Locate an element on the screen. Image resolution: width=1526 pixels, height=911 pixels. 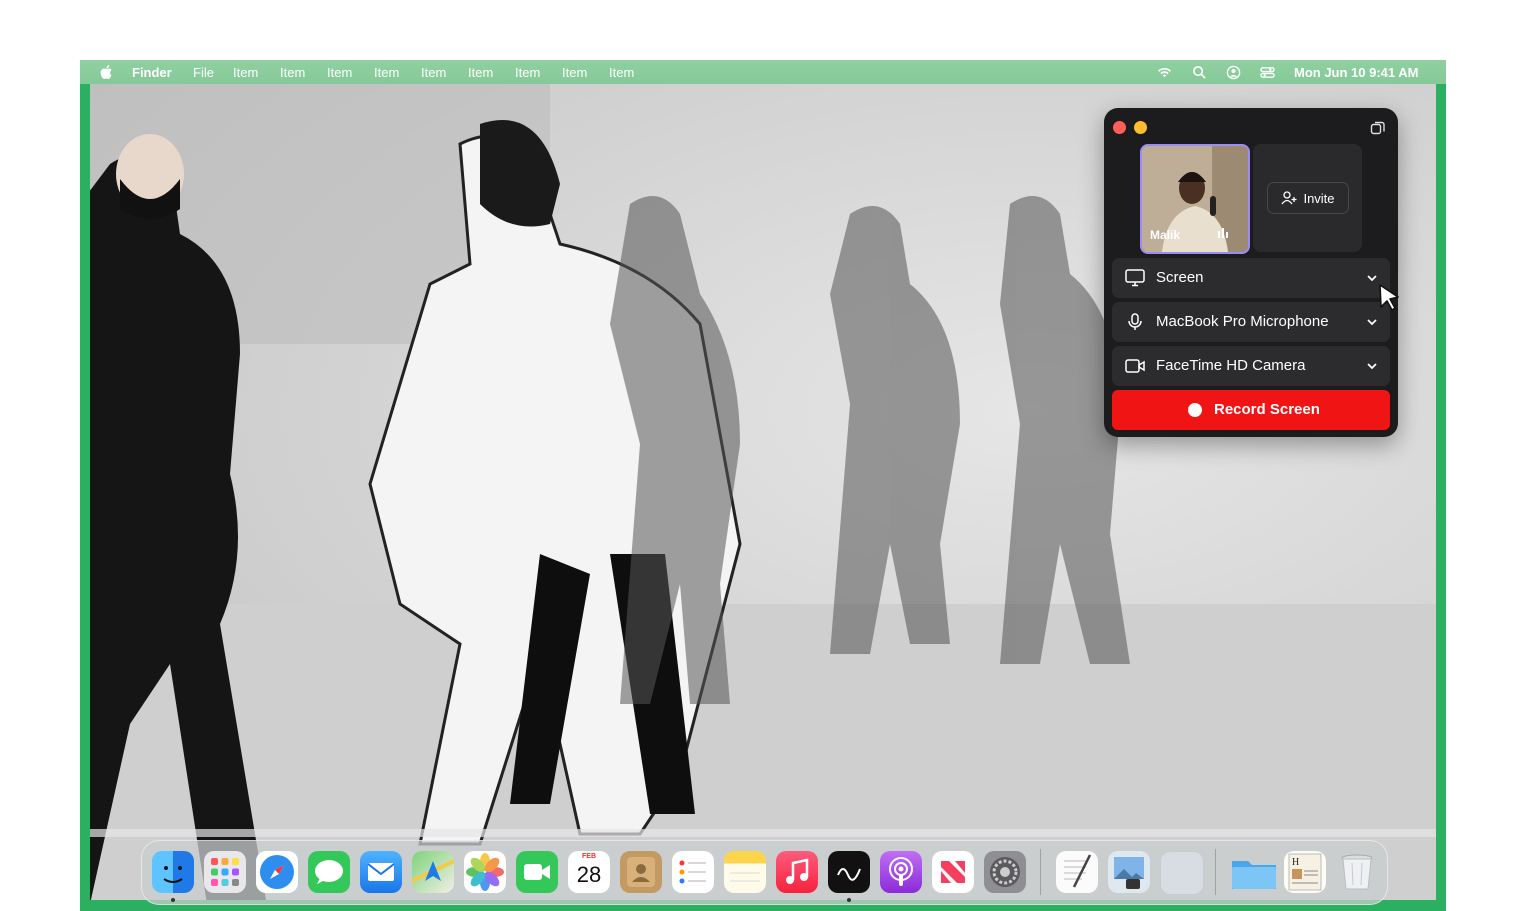
camera-source-select: FaceTime HD Camera is located at coordinates (1251, 366).